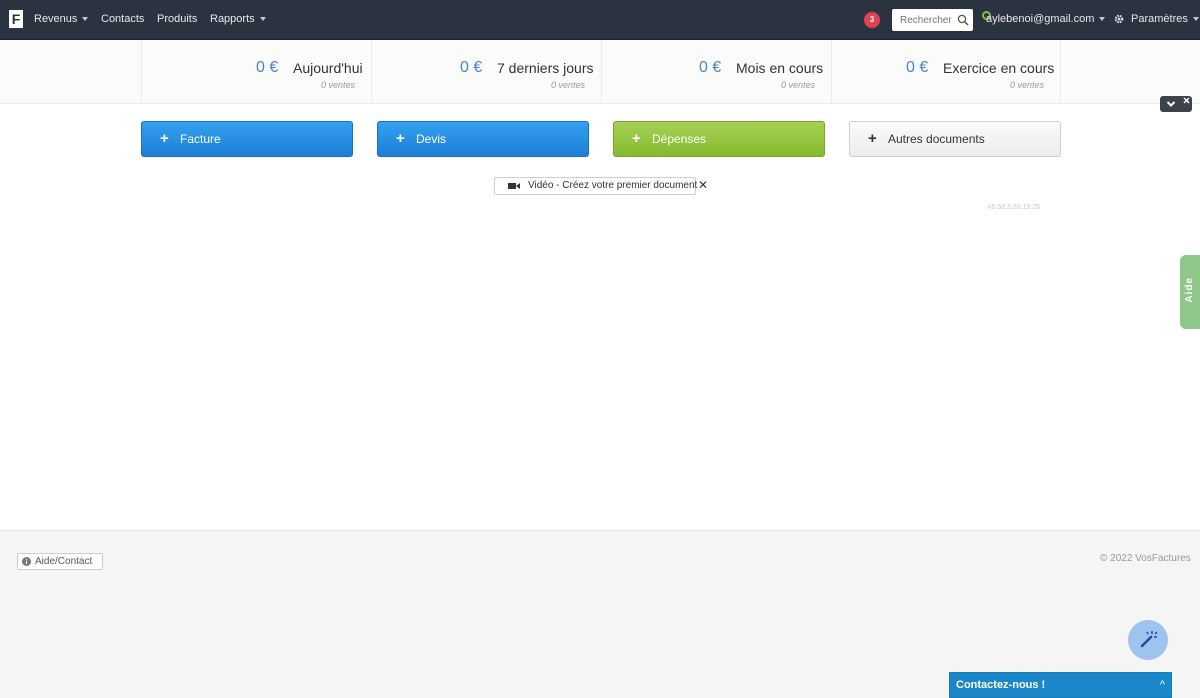 Image resolution: width=1200 pixels, height=698 pixels. Describe the element at coordinates (232, 19) in the screenshot. I see `nav-rapports-label: Rapports` at that location.